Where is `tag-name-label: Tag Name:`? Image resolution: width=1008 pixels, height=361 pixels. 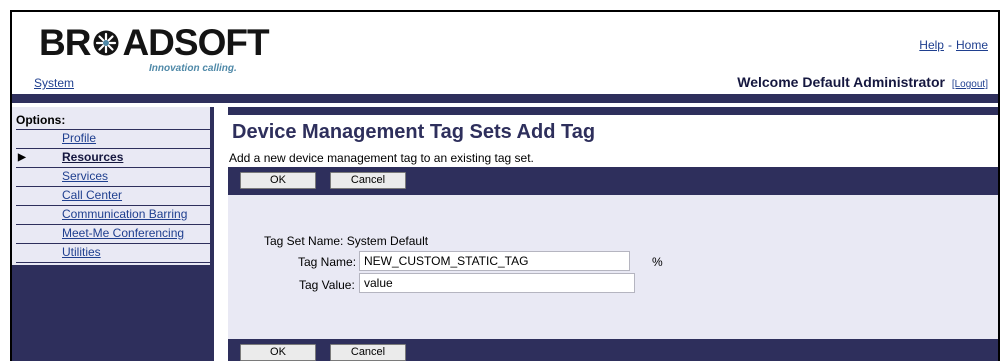
tag-name-label: Tag Name: is located at coordinates (327, 262).